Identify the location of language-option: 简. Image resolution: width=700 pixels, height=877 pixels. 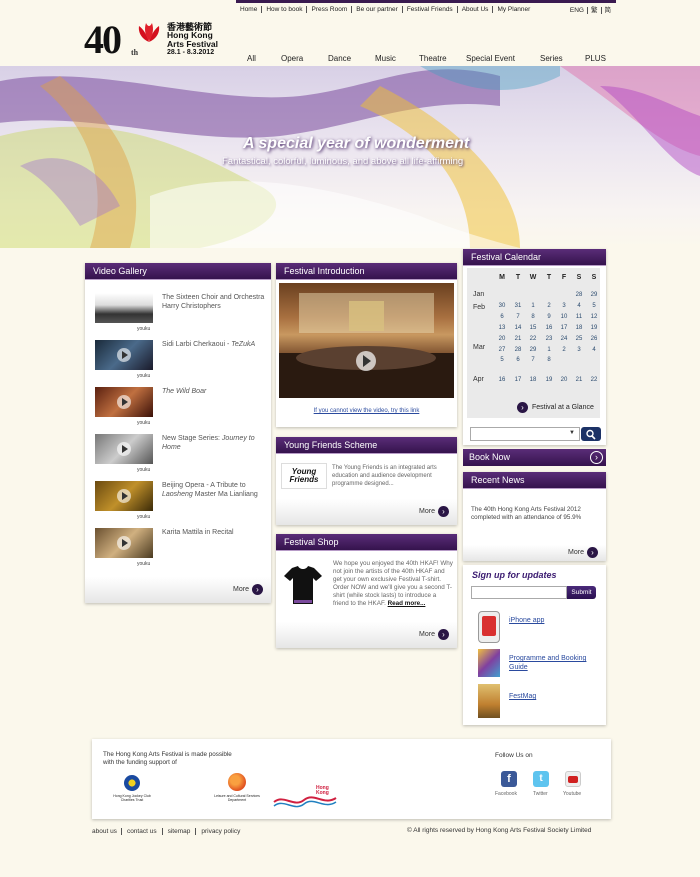
(608, 10).